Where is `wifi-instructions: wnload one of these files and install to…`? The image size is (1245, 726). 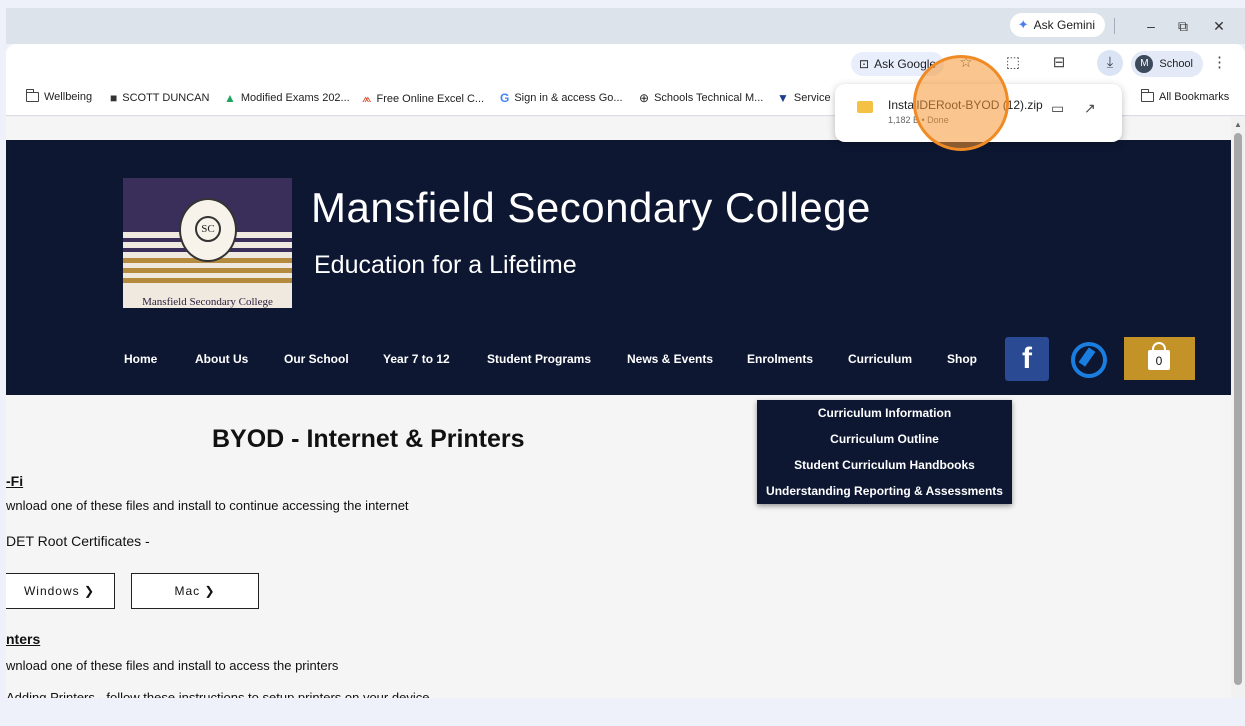
wifi-instructions: wnload one of these files and install to… is located at coordinates (207, 505).